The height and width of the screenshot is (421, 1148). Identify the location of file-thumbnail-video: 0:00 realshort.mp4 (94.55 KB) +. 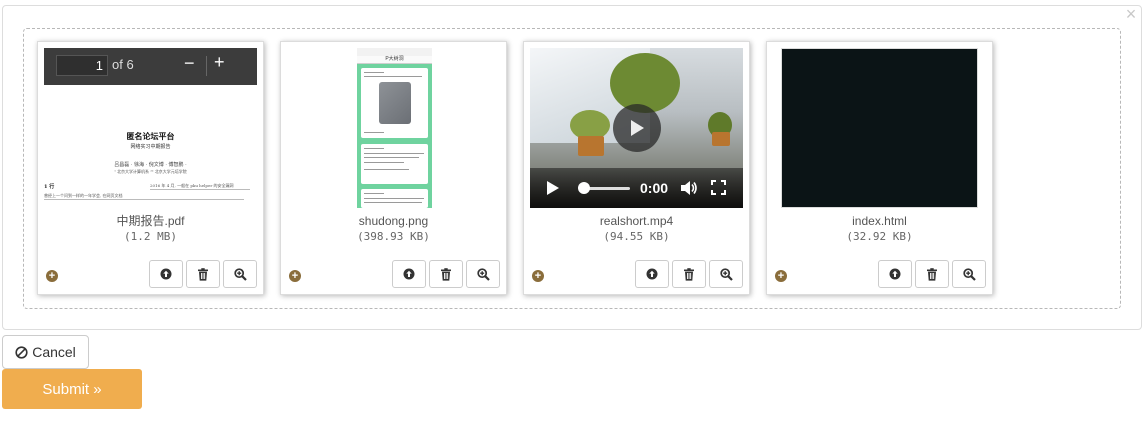
(636, 168).